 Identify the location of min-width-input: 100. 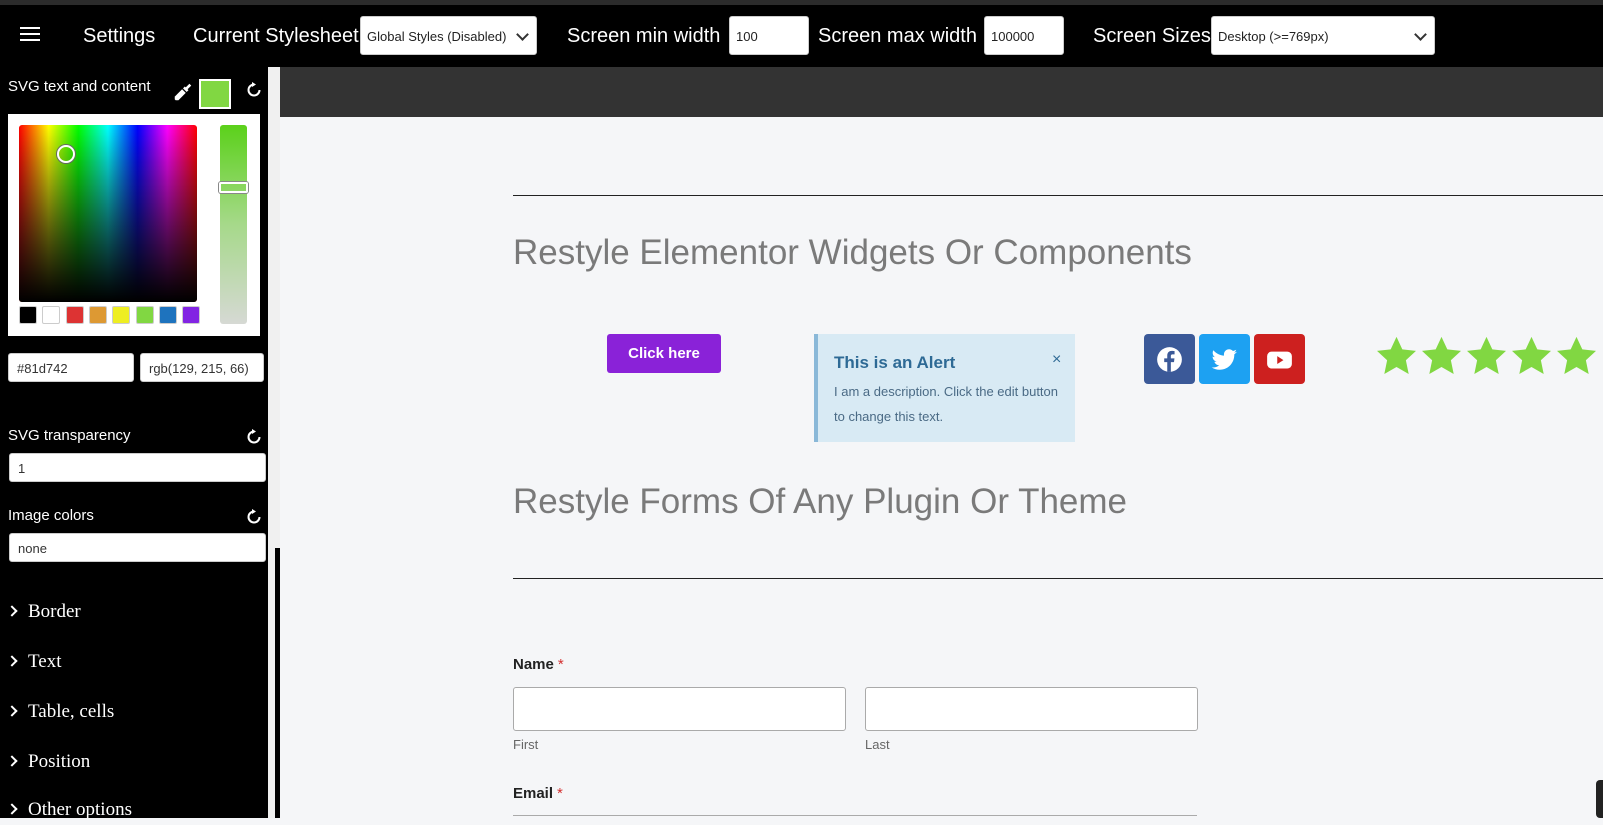
(769, 35).